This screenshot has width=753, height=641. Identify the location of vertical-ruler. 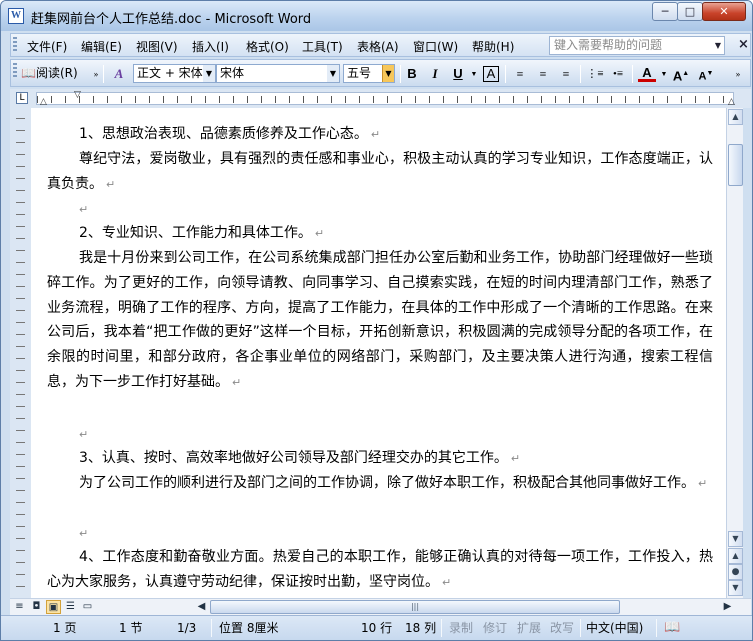
(20, 353).